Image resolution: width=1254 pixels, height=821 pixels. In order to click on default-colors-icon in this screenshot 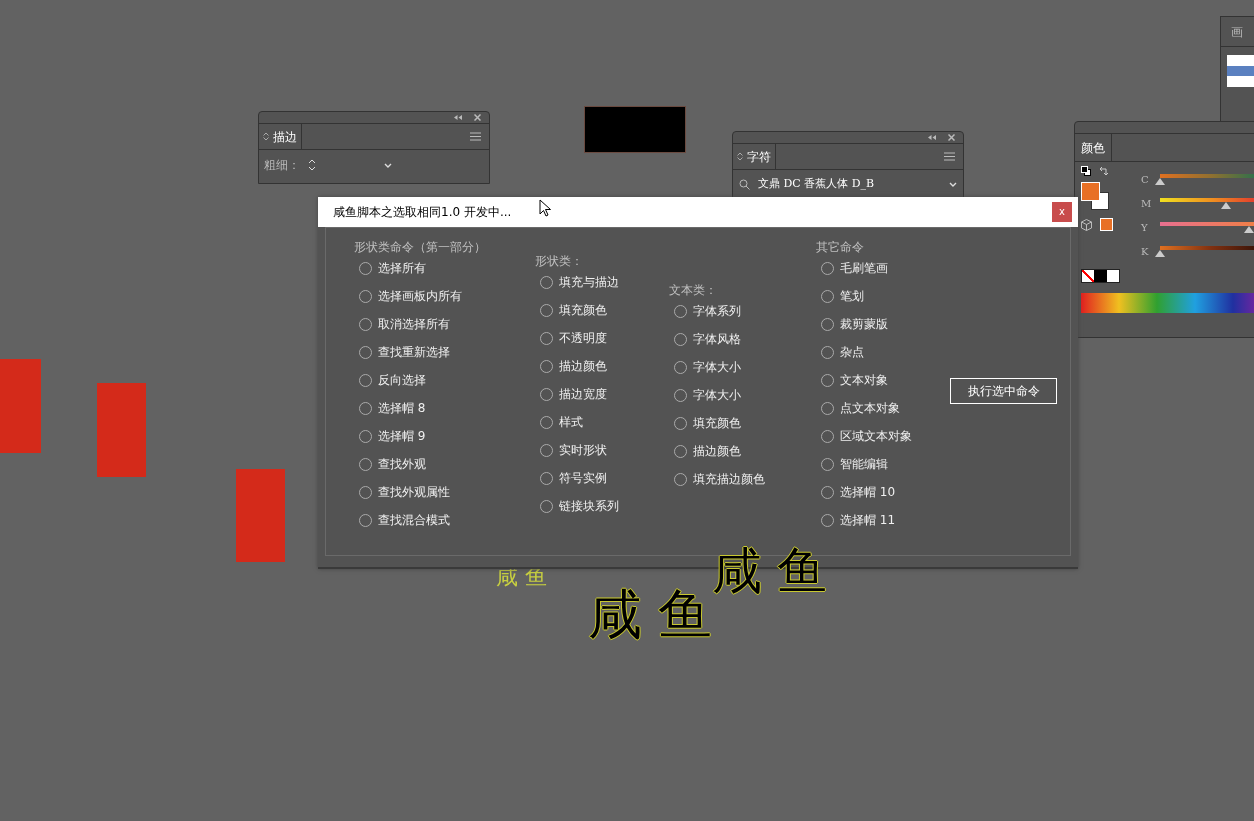, I will do `click(1086, 171)`.